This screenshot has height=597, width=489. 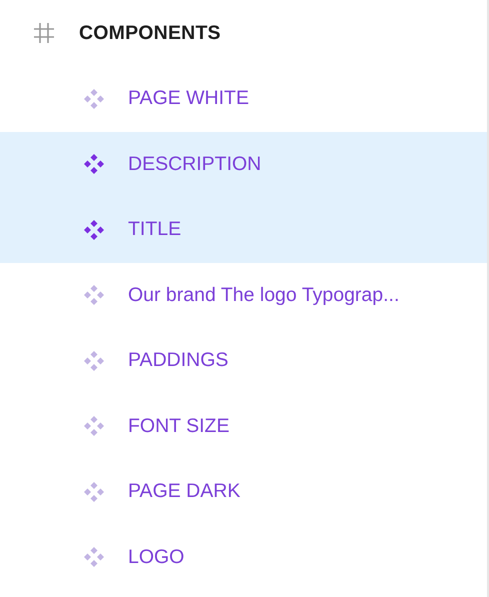 What do you see at coordinates (243, 426) in the screenshot?
I see `layer-row: FONT SIZE` at bounding box center [243, 426].